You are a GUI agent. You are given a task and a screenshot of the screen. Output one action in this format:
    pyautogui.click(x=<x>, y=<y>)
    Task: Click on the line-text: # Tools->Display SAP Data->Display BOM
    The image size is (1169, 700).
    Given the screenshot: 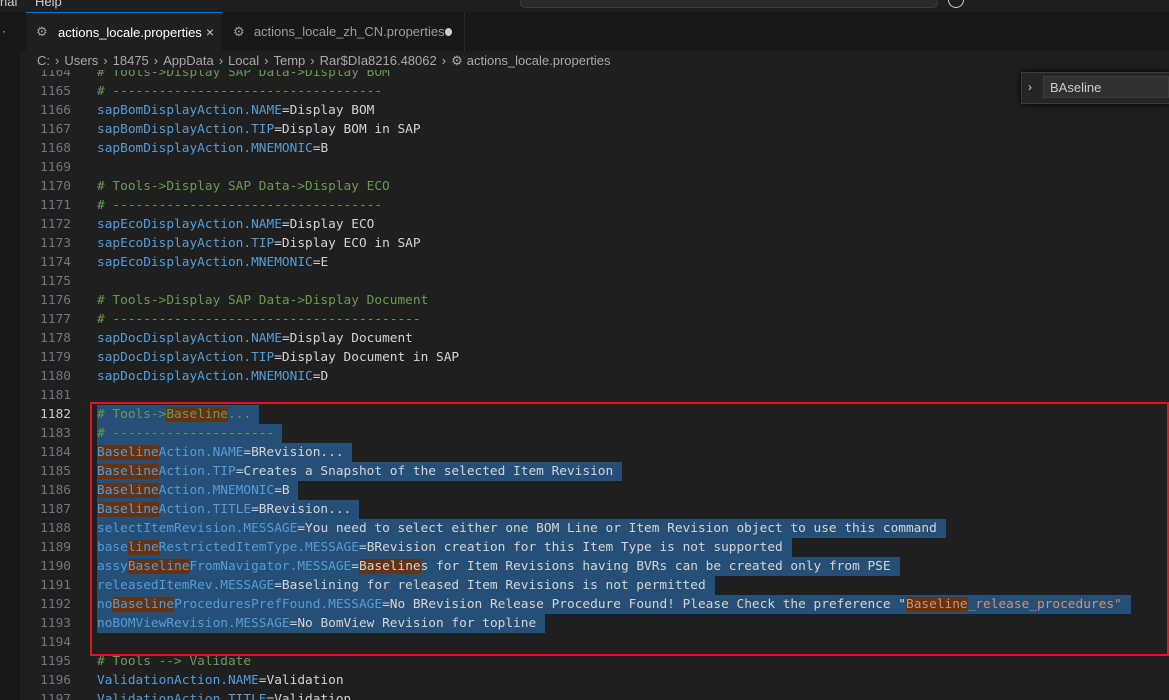 What is the action you would take?
    pyautogui.click(x=243, y=75)
    